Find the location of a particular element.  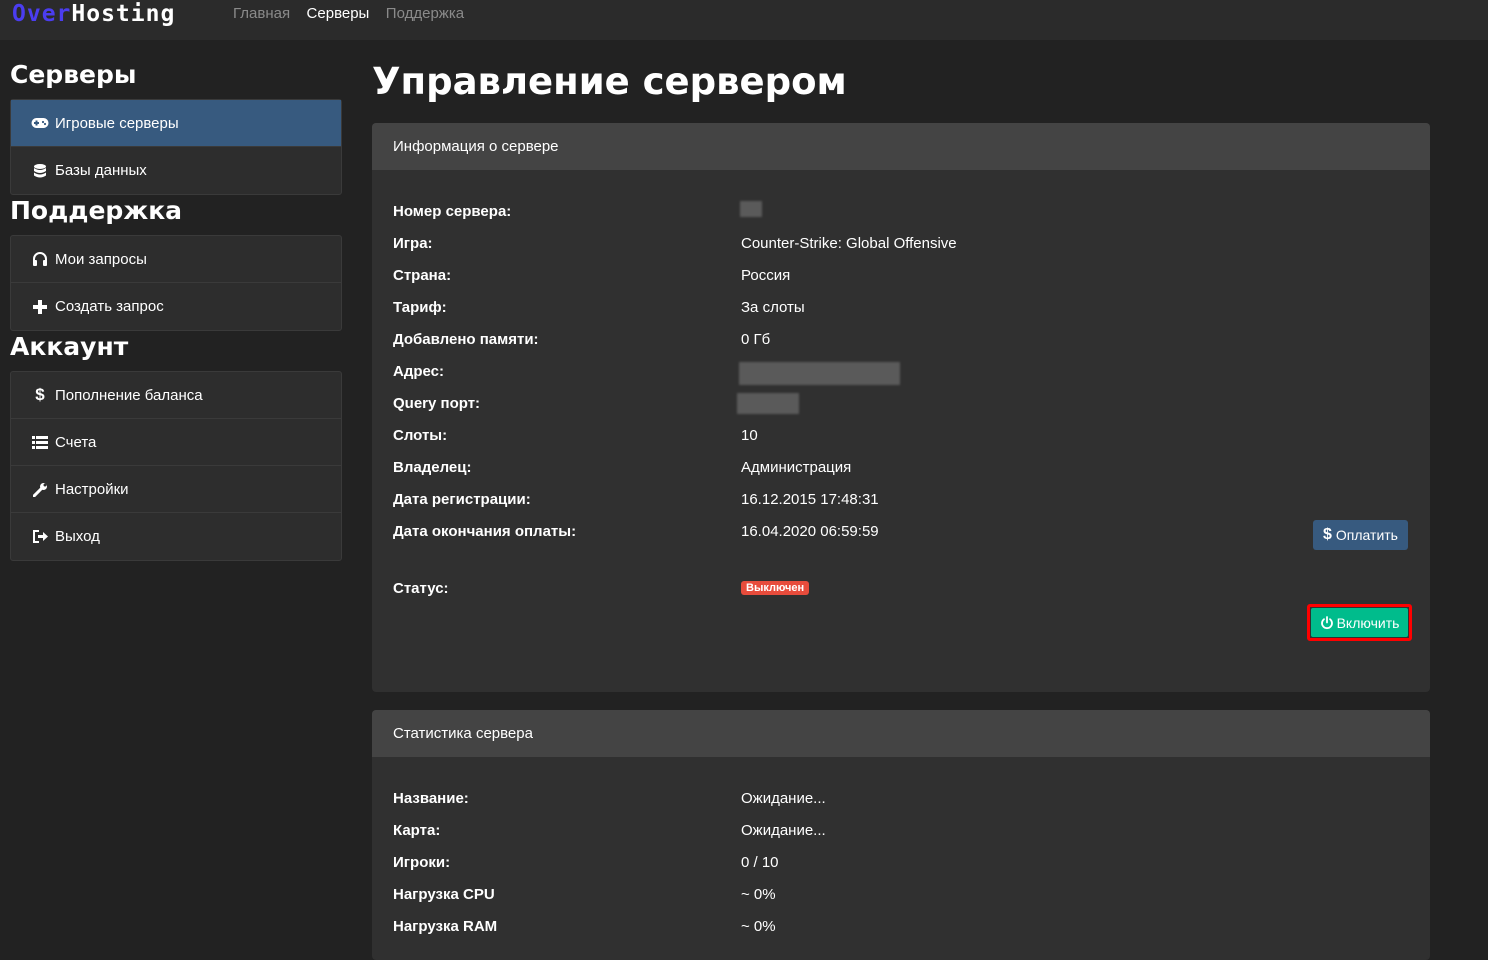

sidebar-item-label: Пополнение баланса is located at coordinates (129, 395).